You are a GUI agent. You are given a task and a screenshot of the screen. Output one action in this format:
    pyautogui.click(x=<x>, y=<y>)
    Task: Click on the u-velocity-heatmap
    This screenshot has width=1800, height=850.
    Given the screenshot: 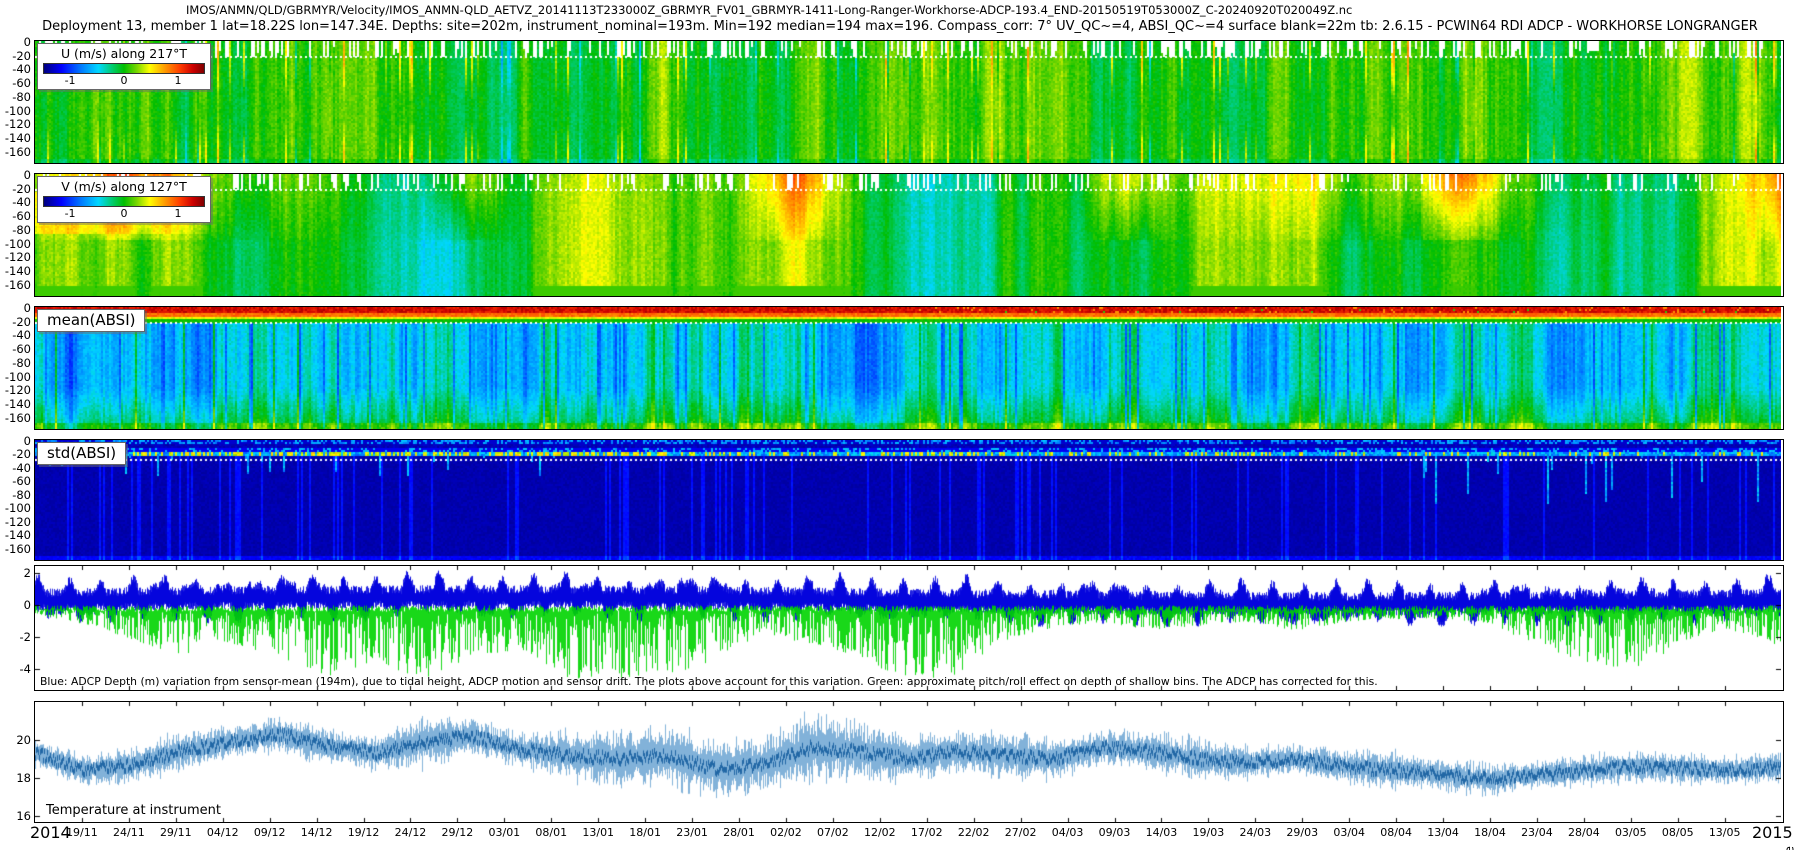 What is the action you would take?
    pyautogui.click(x=908, y=102)
    